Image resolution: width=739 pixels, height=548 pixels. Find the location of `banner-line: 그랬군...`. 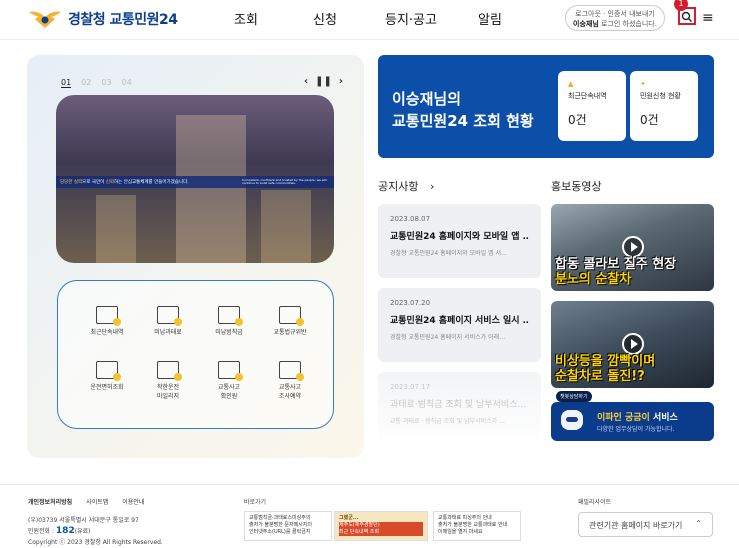

banner-line: 그랬군... is located at coordinates (349, 518).